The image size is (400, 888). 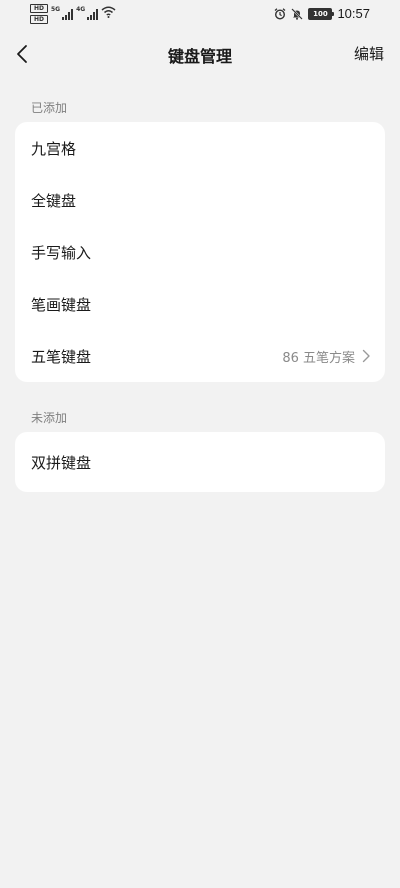 What do you see at coordinates (280, 13) in the screenshot?
I see `alarm-icon` at bounding box center [280, 13].